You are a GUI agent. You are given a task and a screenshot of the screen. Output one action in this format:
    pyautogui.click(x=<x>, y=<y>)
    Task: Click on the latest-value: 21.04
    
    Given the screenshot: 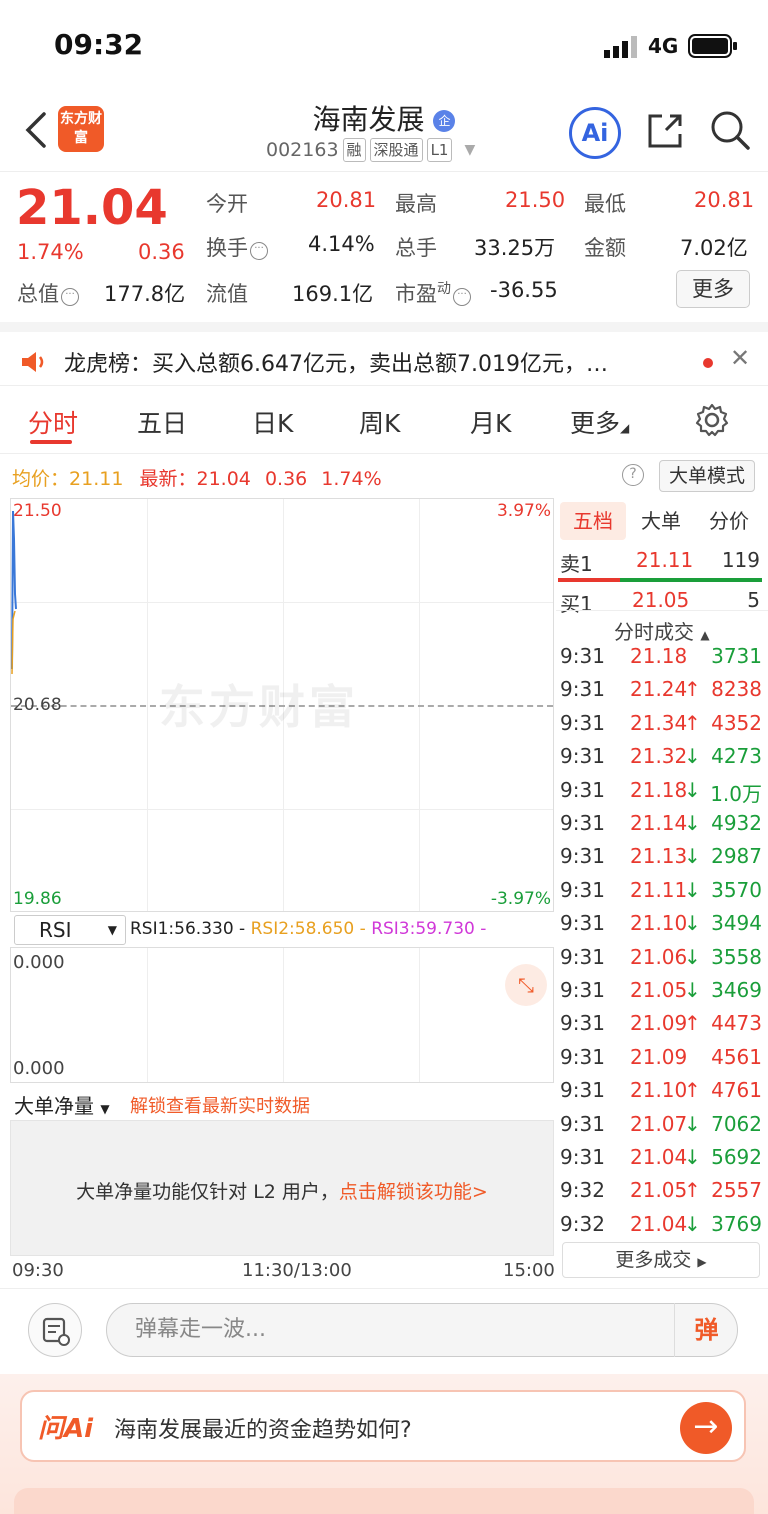 What is the action you would take?
    pyautogui.click(x=223, y=479)
    